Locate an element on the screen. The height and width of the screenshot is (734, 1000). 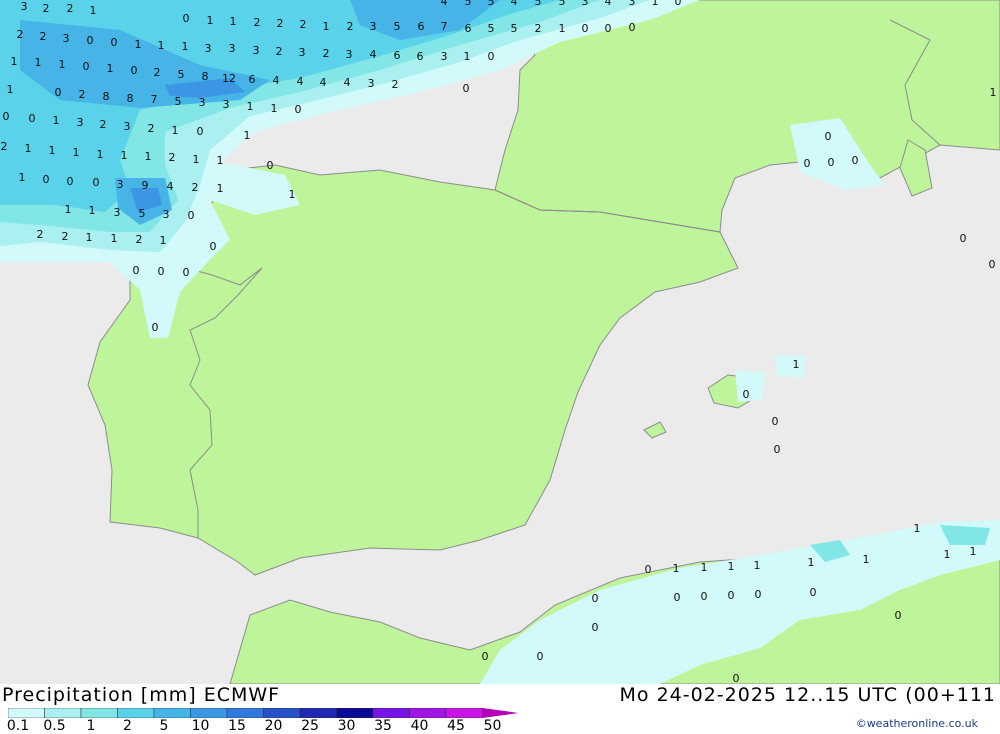
legend-colorbar is located at coordinates (263, 713).